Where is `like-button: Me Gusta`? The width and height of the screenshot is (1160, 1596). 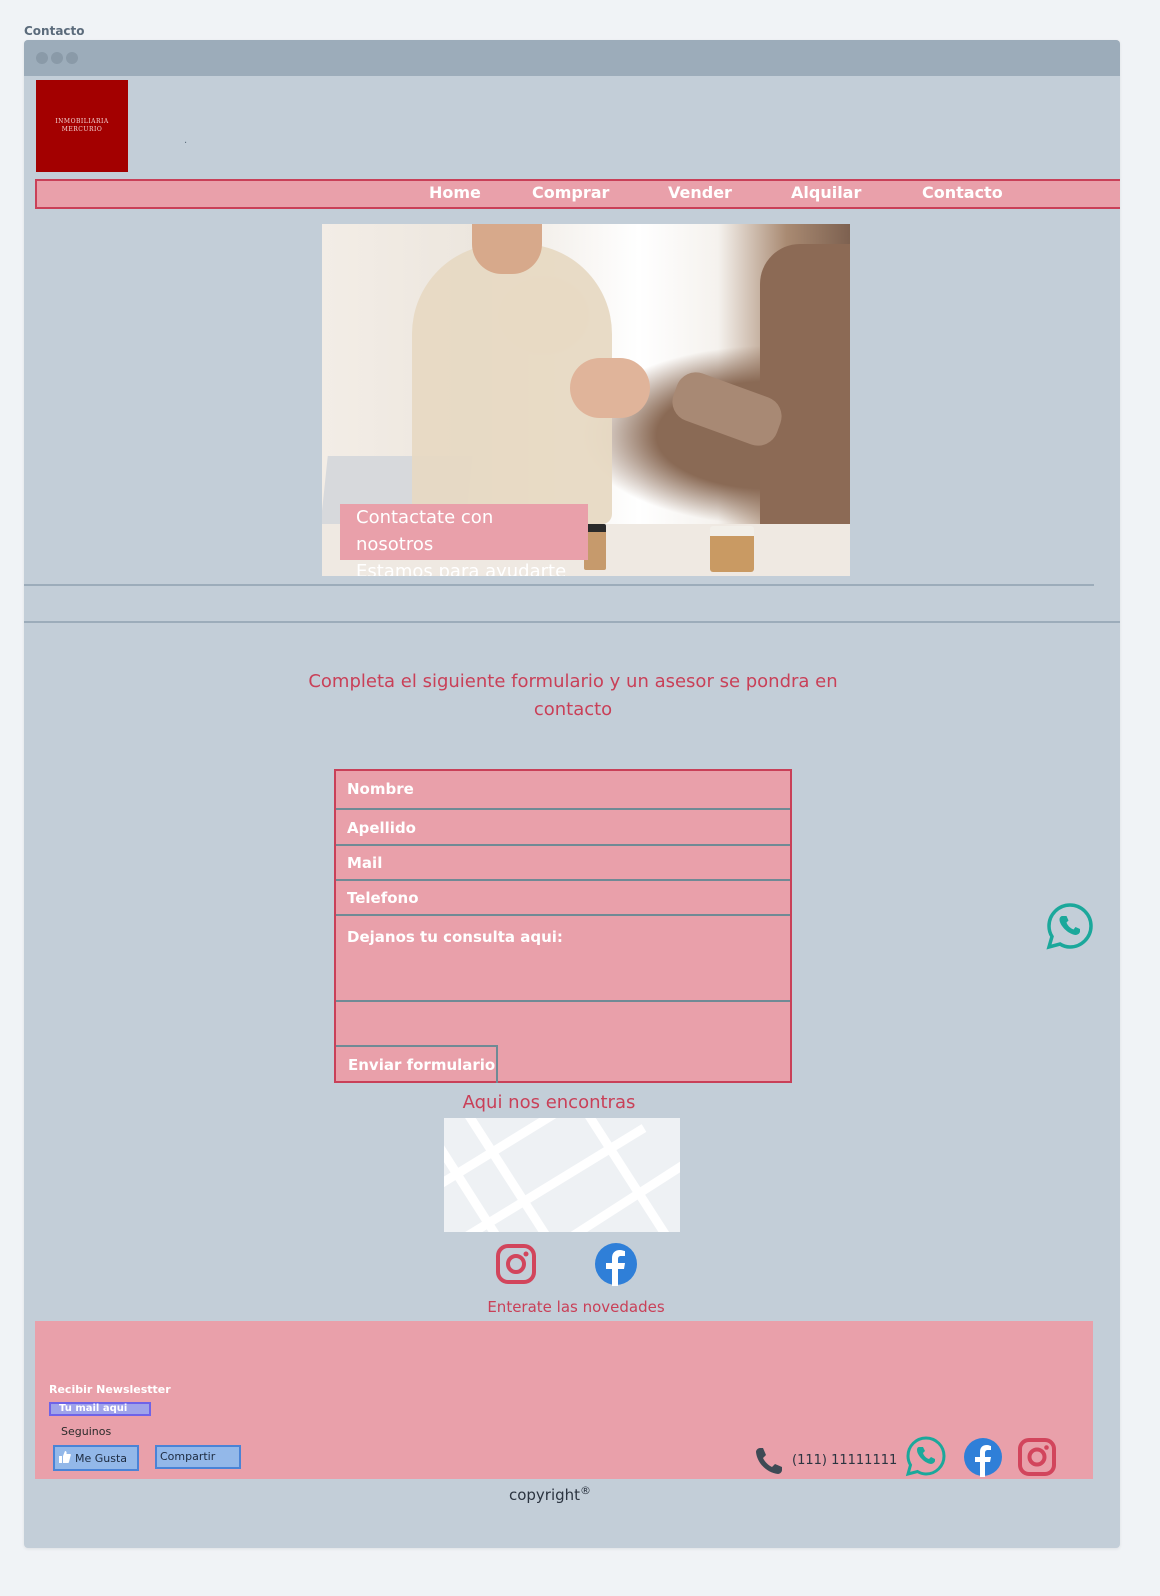 like-button: Me Gusta is located at coordinates (96, 1458).